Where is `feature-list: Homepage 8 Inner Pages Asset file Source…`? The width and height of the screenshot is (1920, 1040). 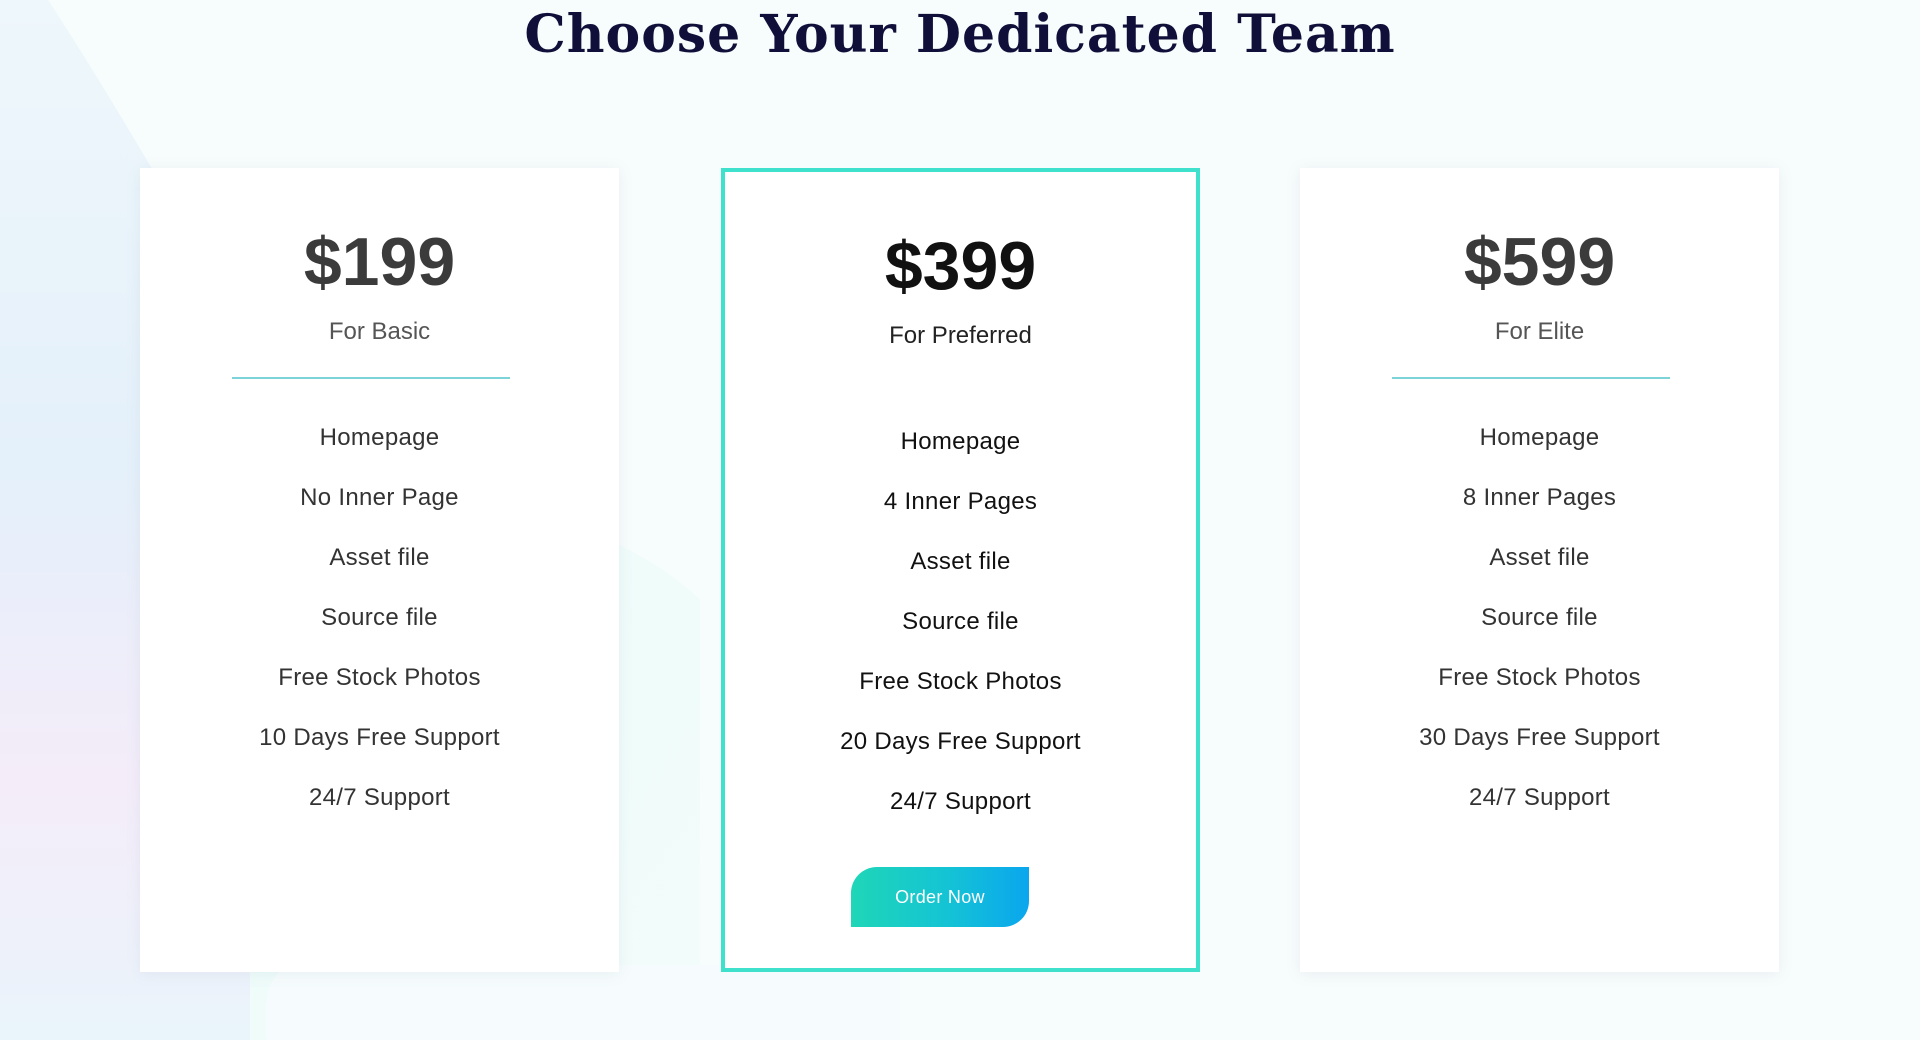 feature-list: Homepage 8 Inner Pages Asset file Source… is located at coordinates (1539, 618).